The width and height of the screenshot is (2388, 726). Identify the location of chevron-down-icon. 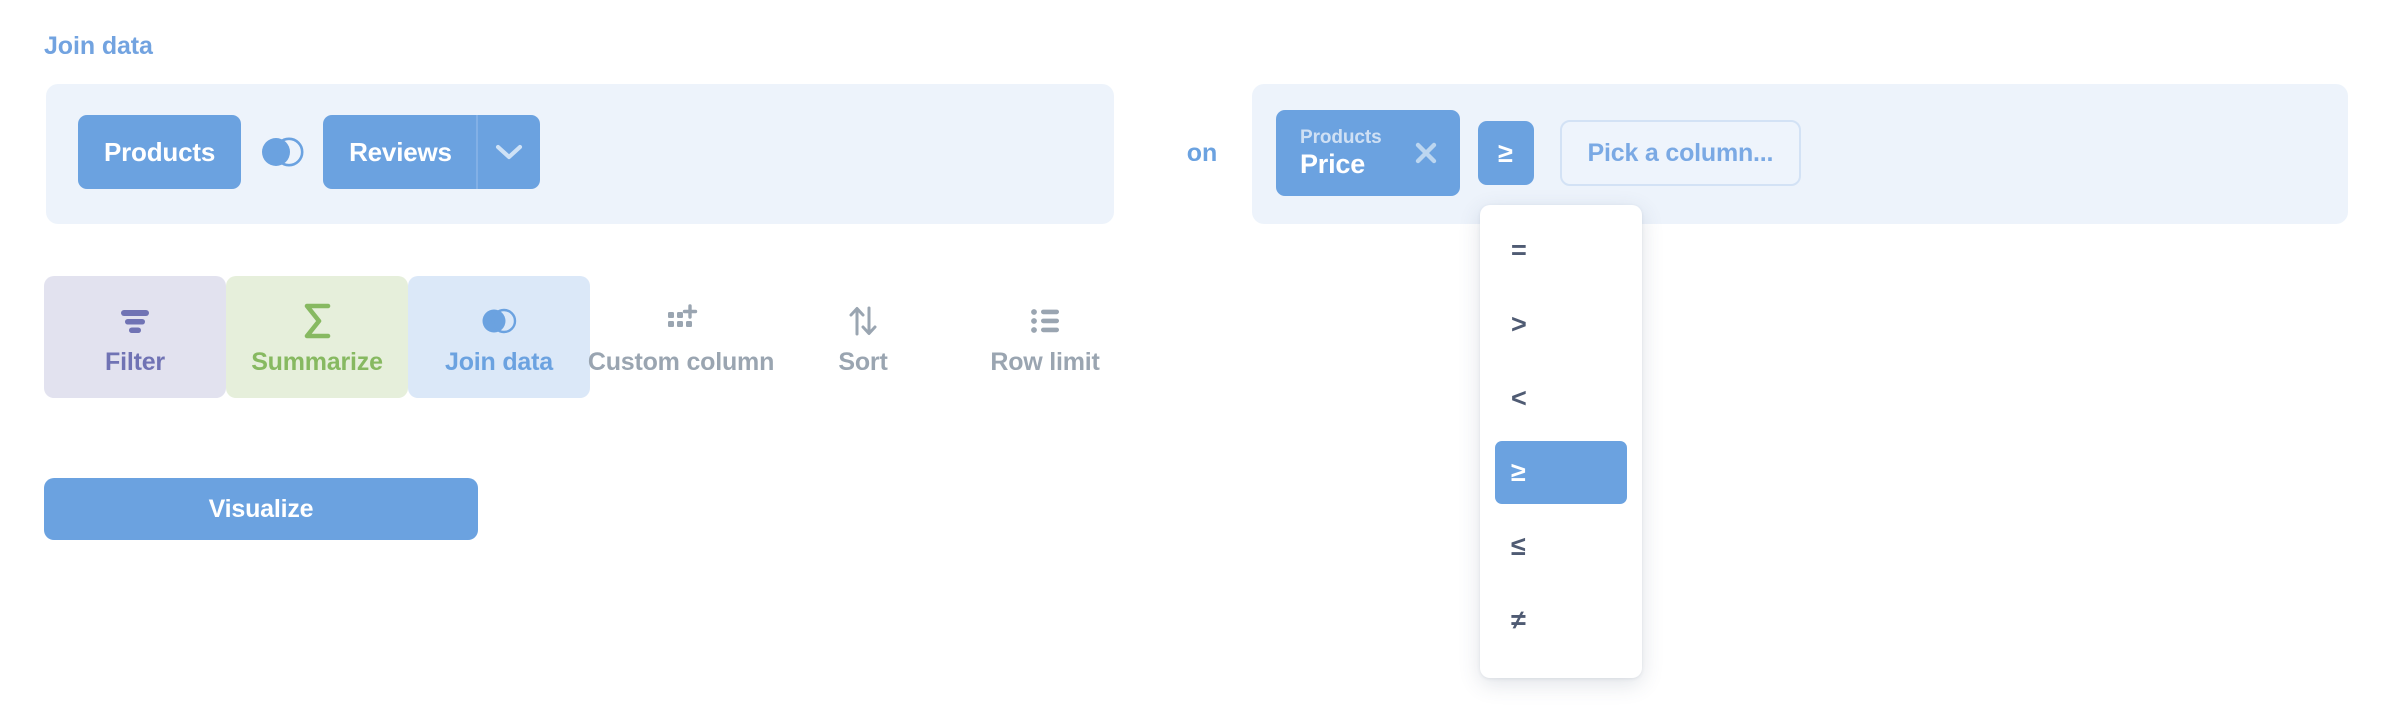
(508, 152).